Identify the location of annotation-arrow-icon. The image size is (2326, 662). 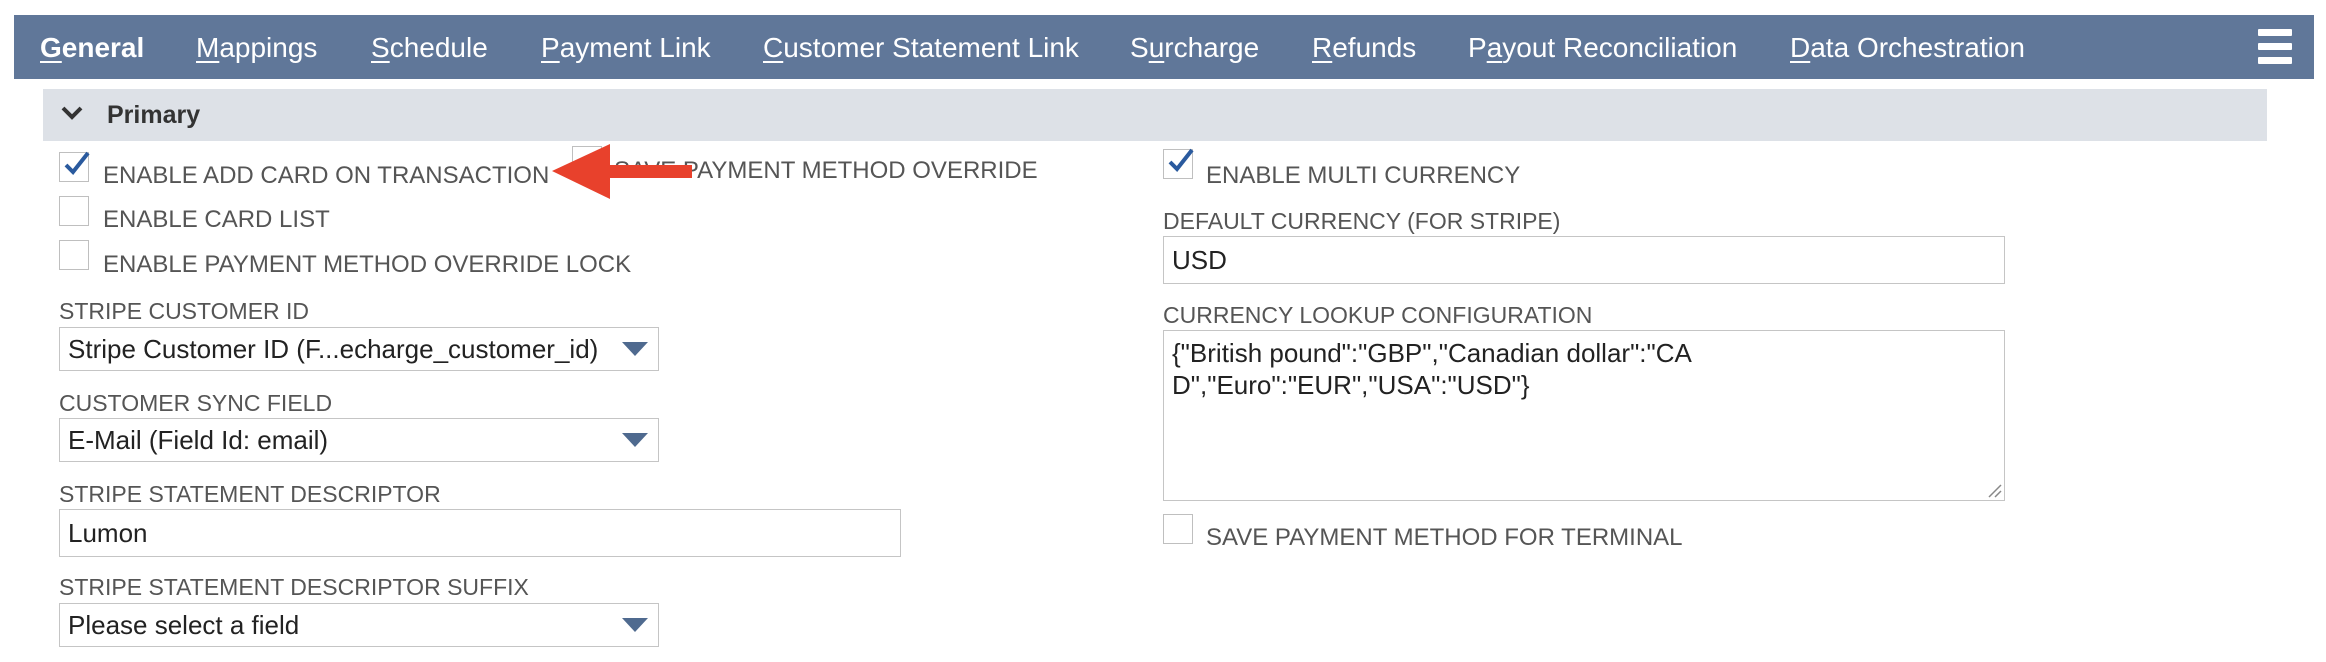
(622, 171).